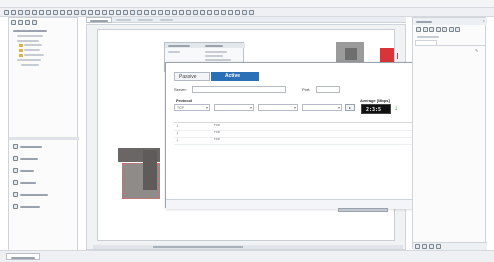 The image size is (494, 262). I want to click on period-select: ▾, so click(322, 107).